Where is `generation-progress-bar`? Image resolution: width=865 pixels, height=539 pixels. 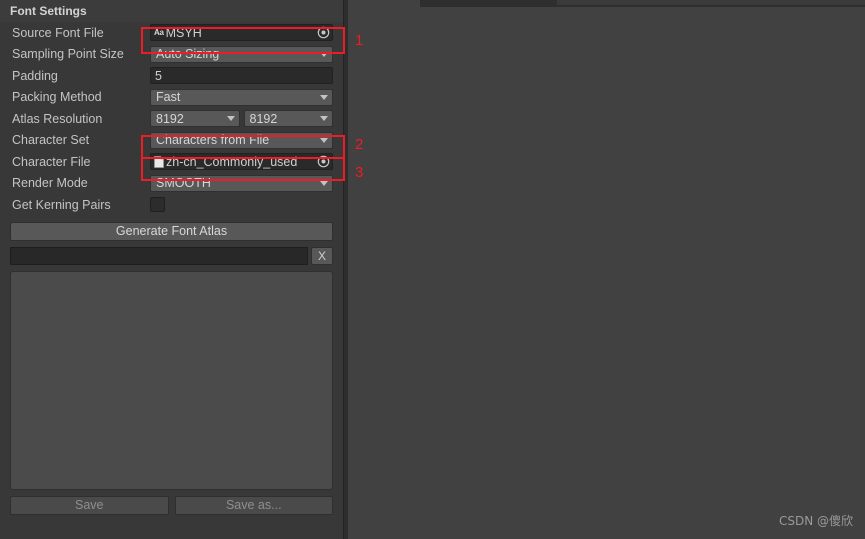
generation-progress-bar is located at coordinates (159, 255).